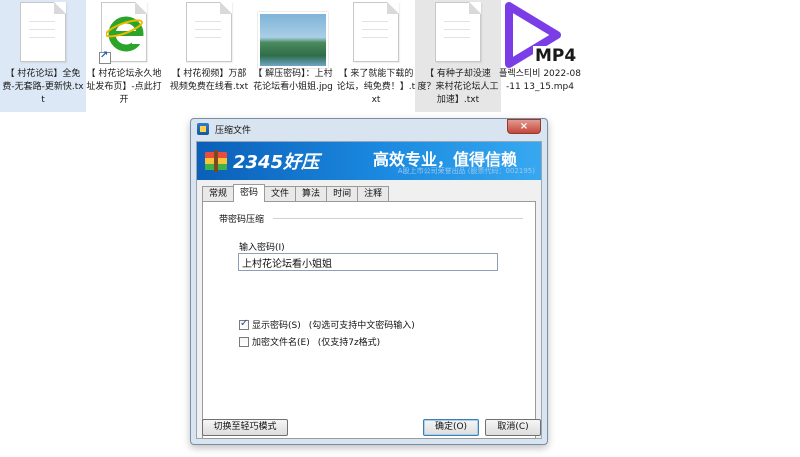  What do you see at coordinates (524, 126) in the screenshot?
I see `close-button: ×` at bounding box center [524, 126].